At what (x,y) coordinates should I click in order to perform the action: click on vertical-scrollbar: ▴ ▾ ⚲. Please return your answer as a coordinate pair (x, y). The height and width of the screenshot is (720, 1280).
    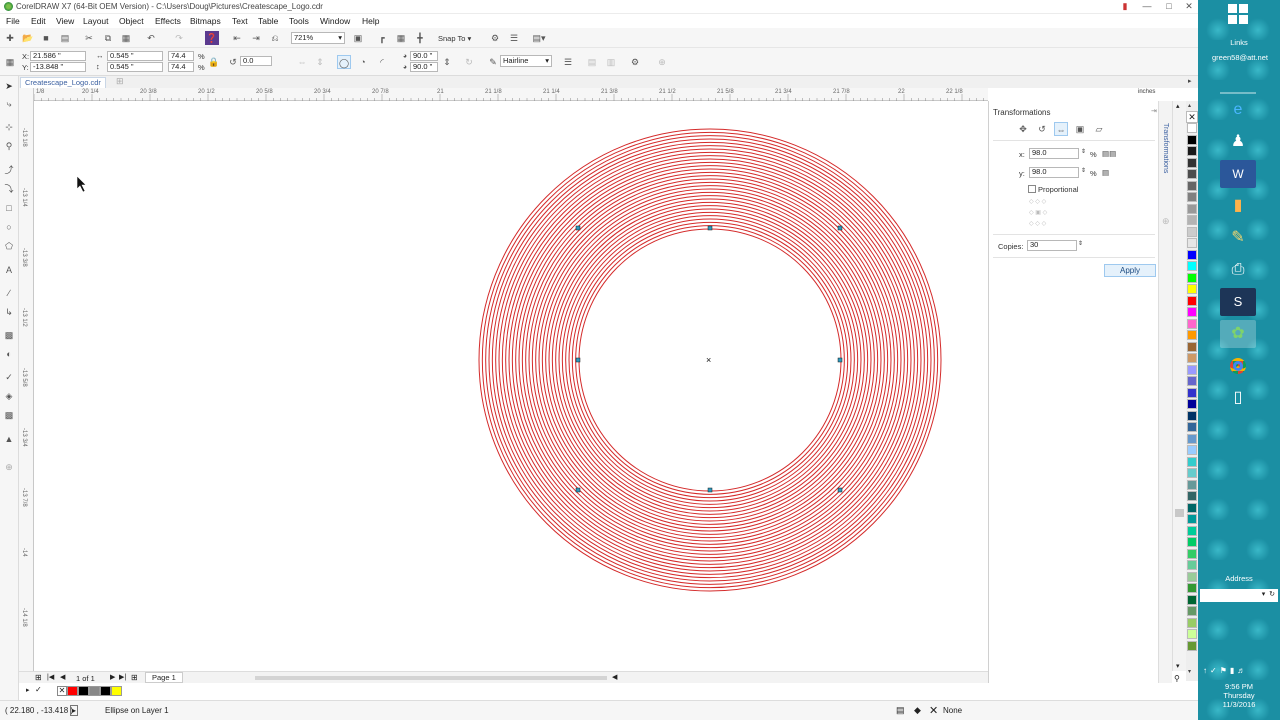
    Looking at the image, I should click on (1179, 392).